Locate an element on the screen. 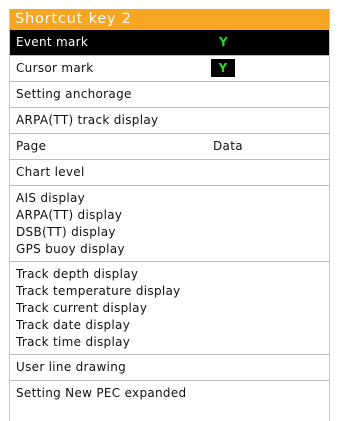 The height and width of the screenshot is (421, 340). menu-item-label: Setting anchorage is located at coordinates (74, 94).